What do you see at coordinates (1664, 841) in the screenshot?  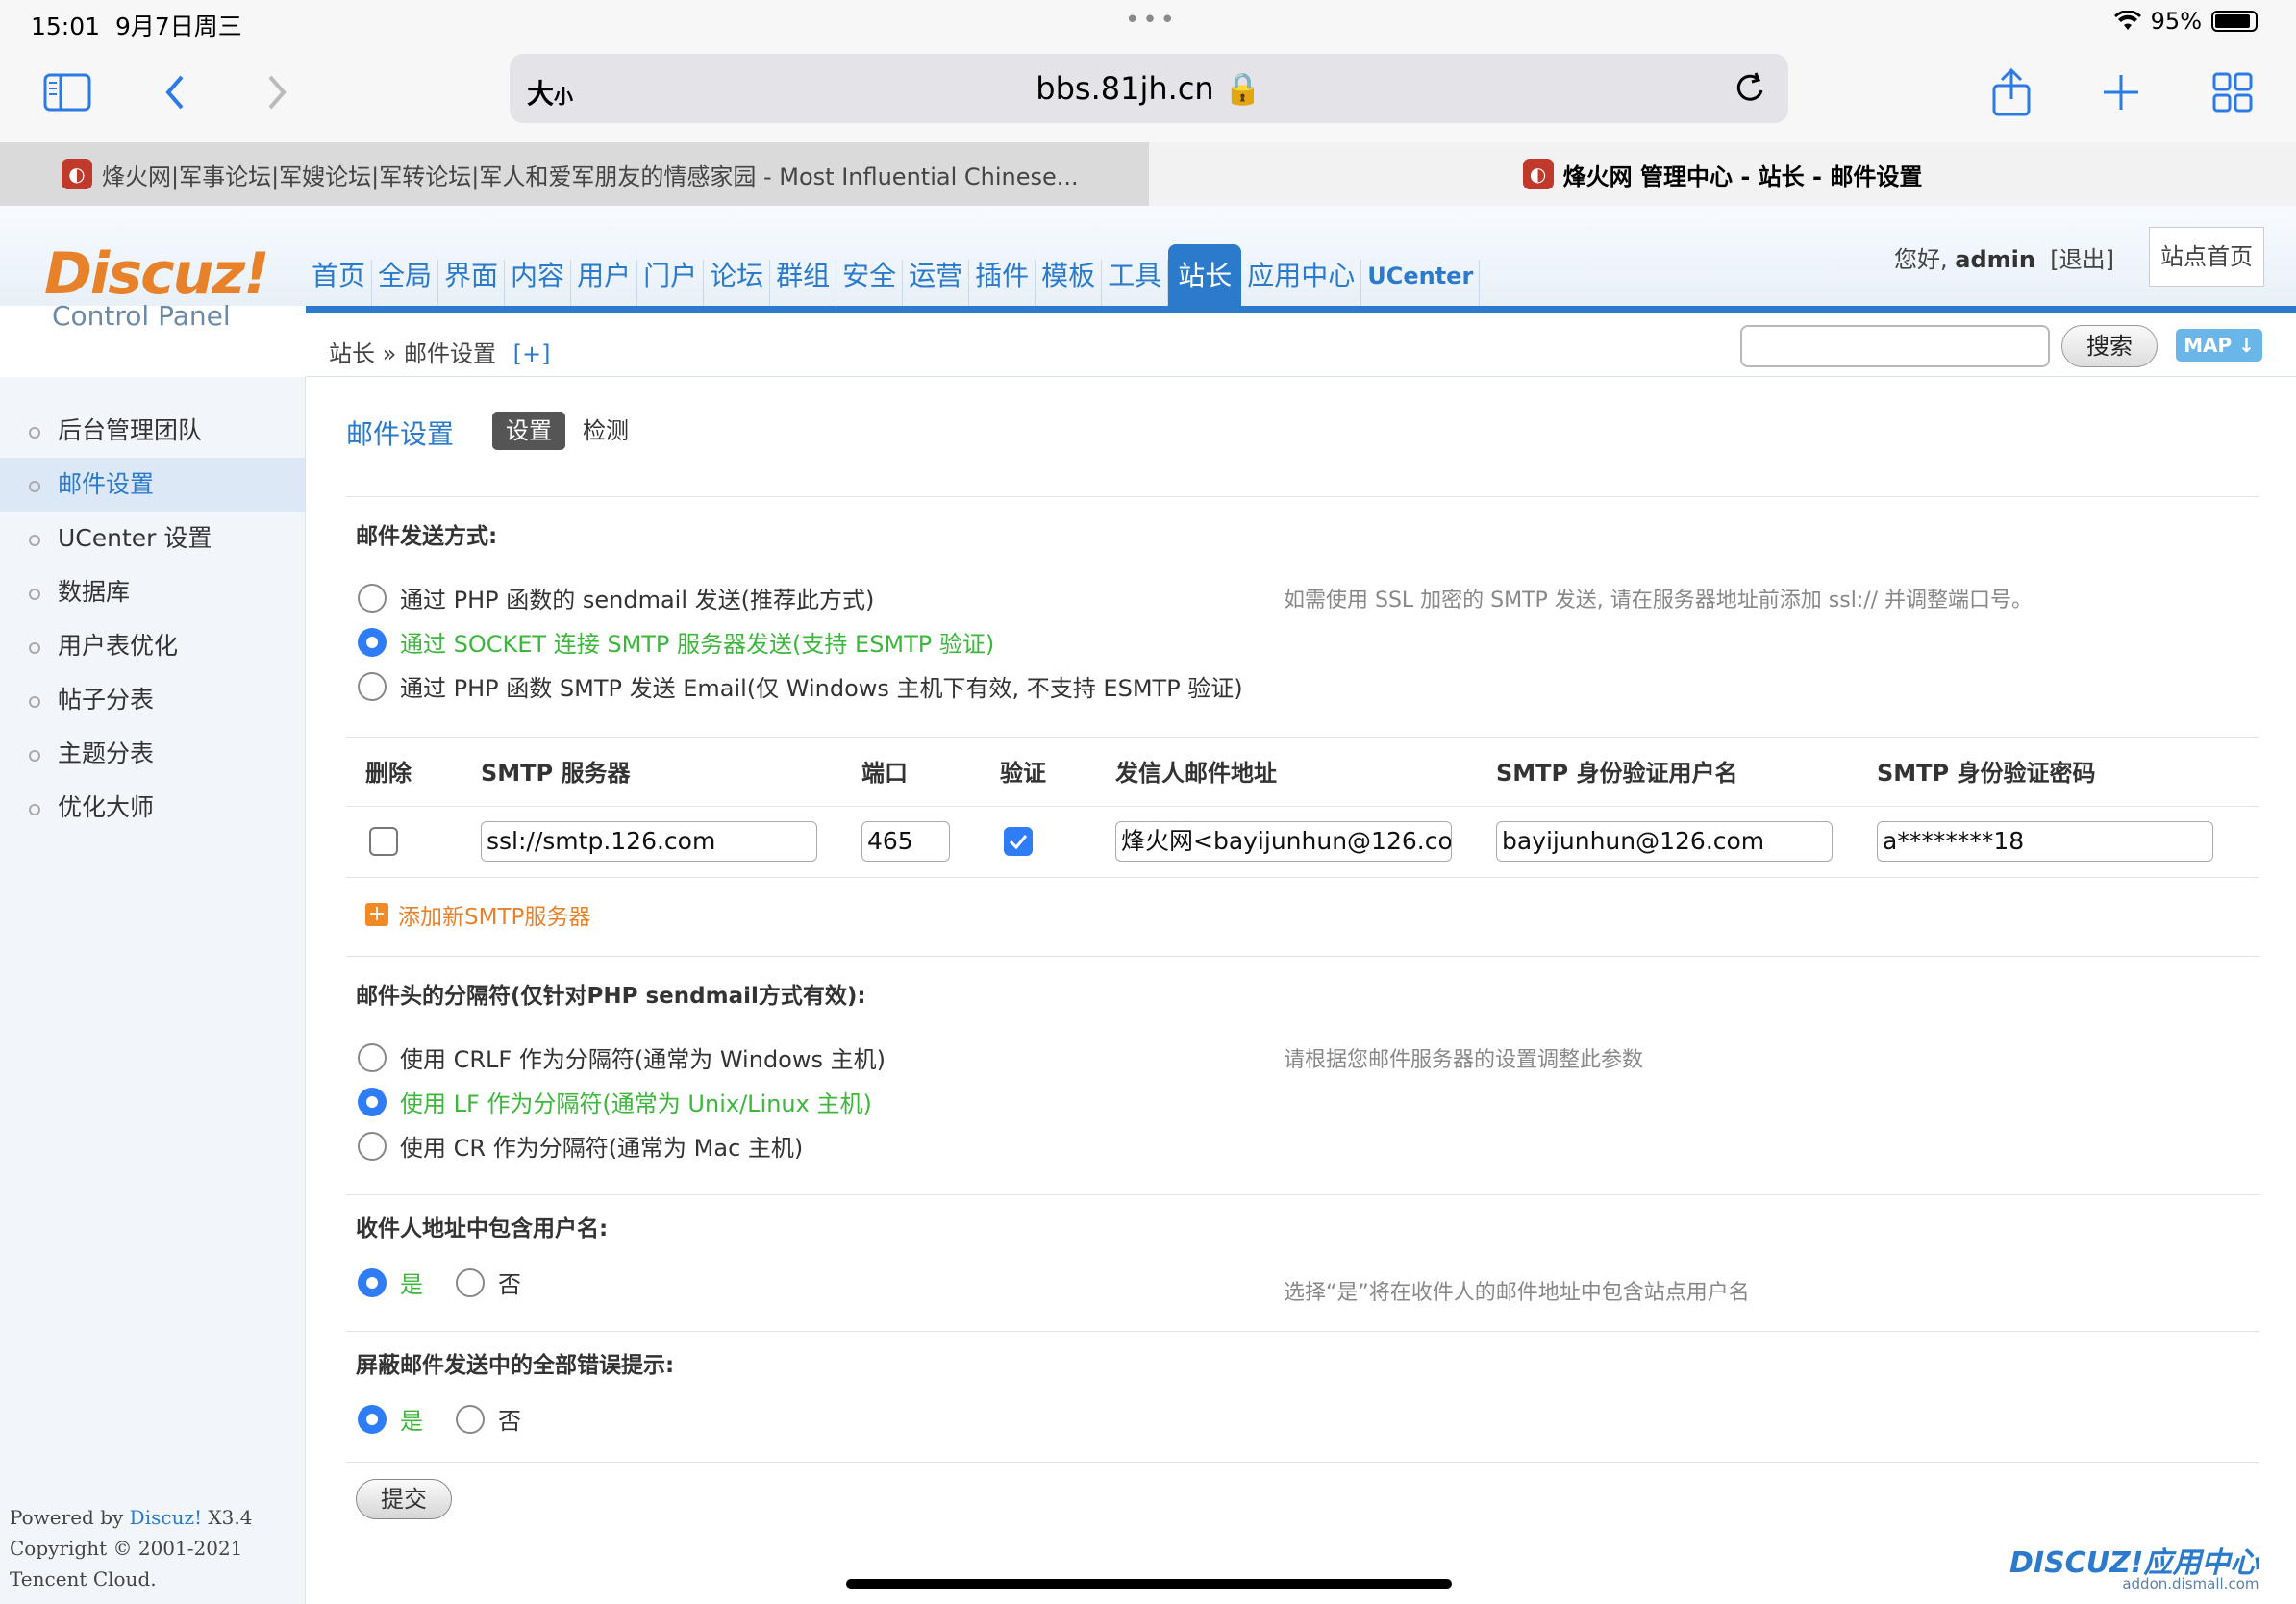 I see `smtp-username-input: bayijunhun@126.com` at bounding box center [1664, 841].